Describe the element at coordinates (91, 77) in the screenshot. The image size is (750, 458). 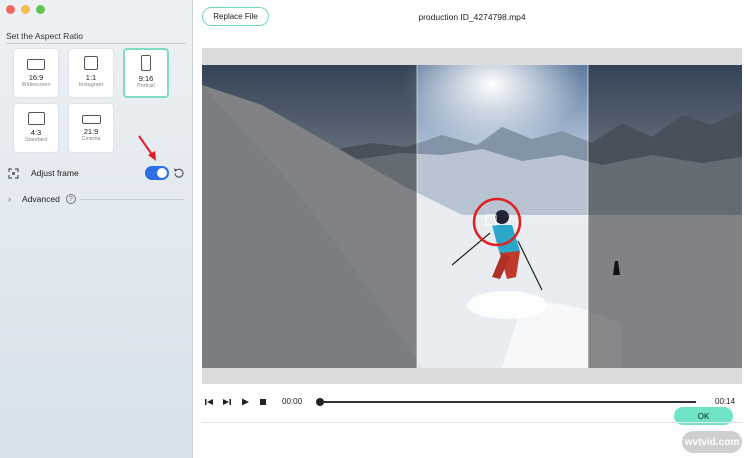
I see `ratio-value: 1:1` at that location.